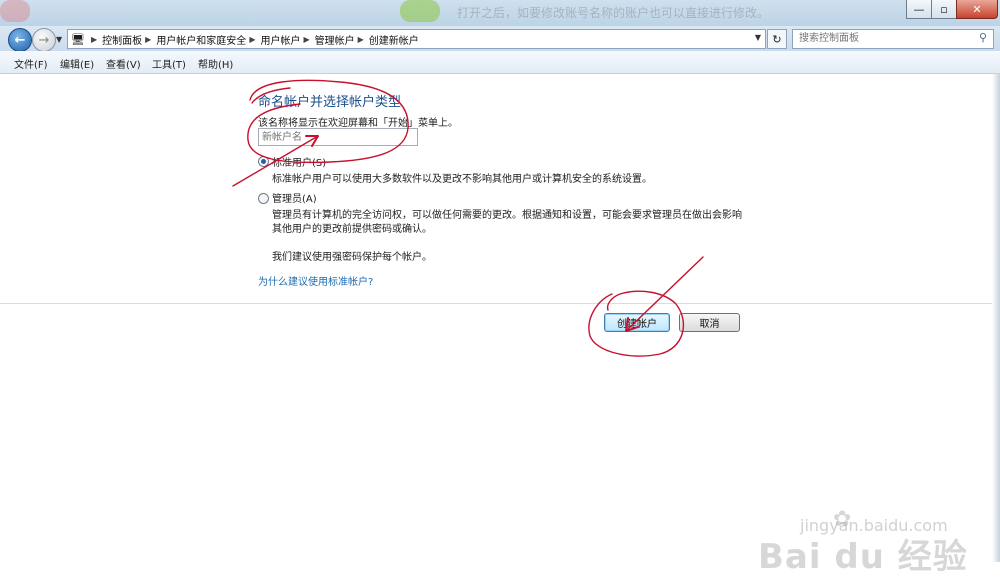 This screenshot has width=1000, height=578. I want to click on menu-file: 文件(F), so click(31, 63).